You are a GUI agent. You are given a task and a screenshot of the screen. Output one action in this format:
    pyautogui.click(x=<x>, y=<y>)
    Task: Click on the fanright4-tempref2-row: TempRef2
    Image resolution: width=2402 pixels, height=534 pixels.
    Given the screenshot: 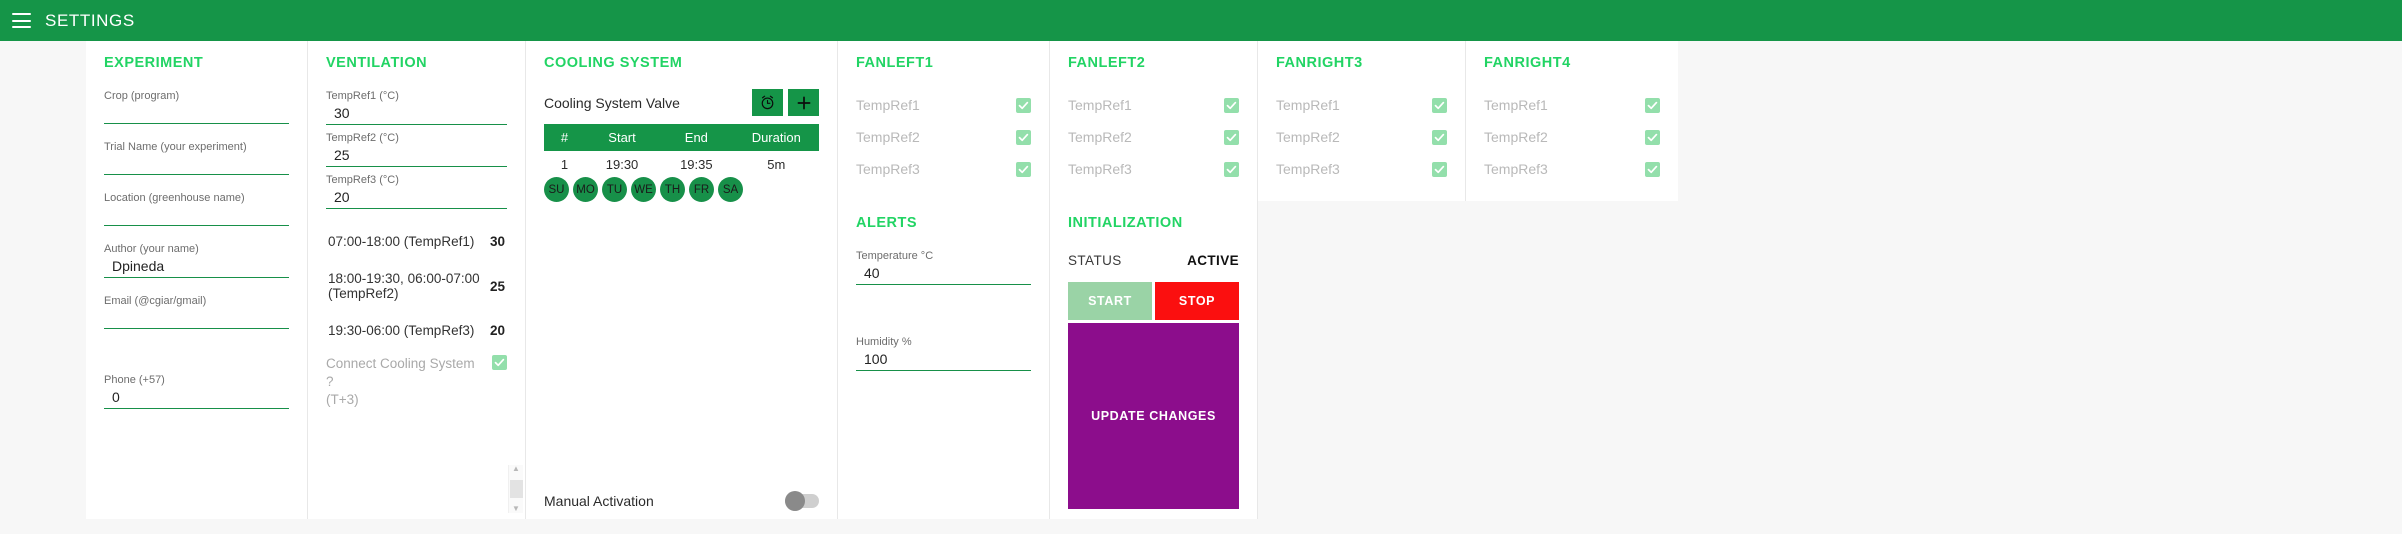 What is the action you would take?
    pyautogui.click(x=1572, y=137)
    